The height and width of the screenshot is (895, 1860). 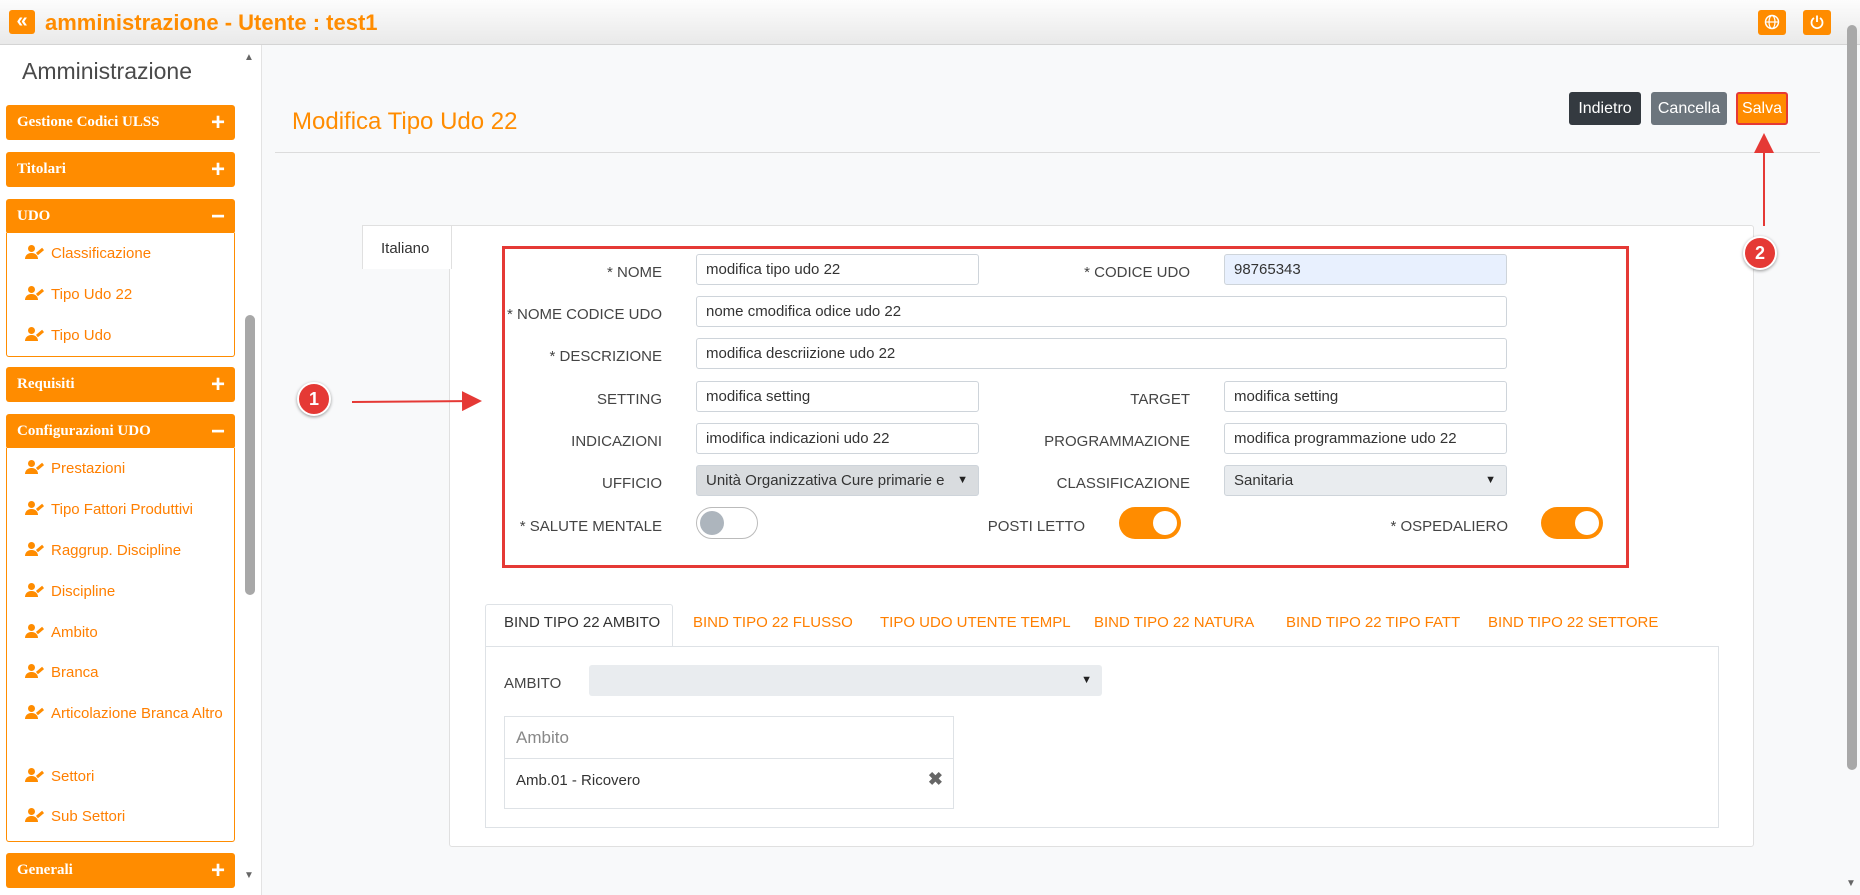 I want to click on annotation-badge-2: 2, so click(x=1760, y=253).